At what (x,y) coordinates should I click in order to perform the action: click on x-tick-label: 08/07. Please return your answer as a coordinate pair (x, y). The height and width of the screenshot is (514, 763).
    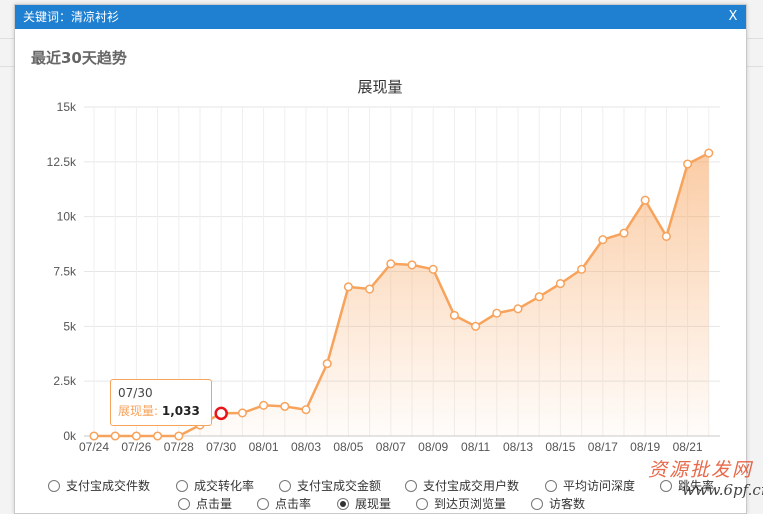
    Looking at the image, I should click on (391, 447).